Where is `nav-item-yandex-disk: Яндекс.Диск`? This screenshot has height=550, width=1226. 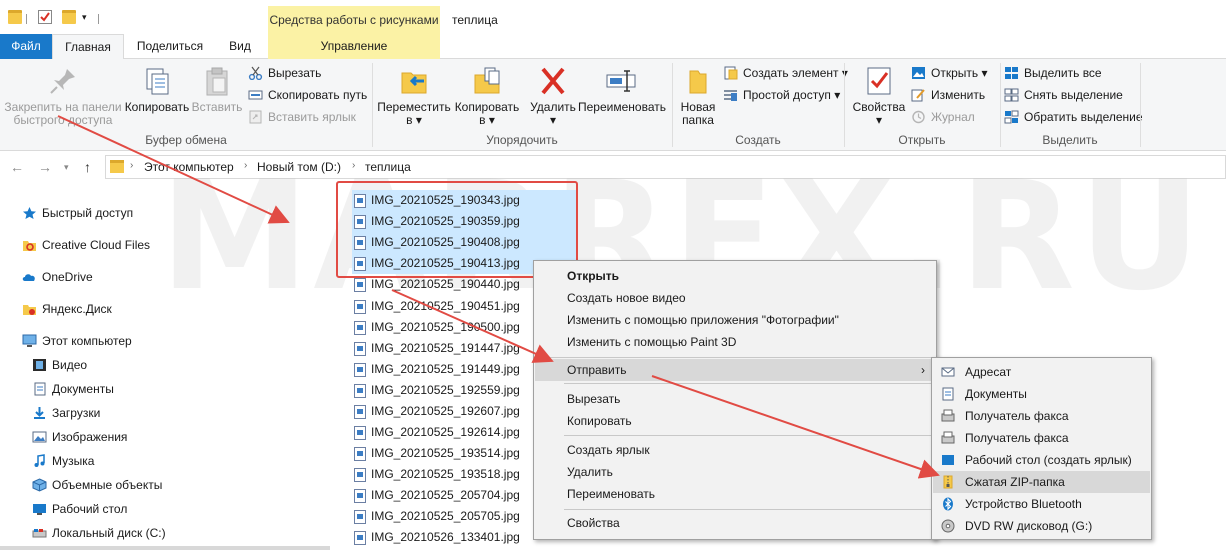
nav-item-yandex-disk: Яндекс.Диск is located at coordinates (67, 309).